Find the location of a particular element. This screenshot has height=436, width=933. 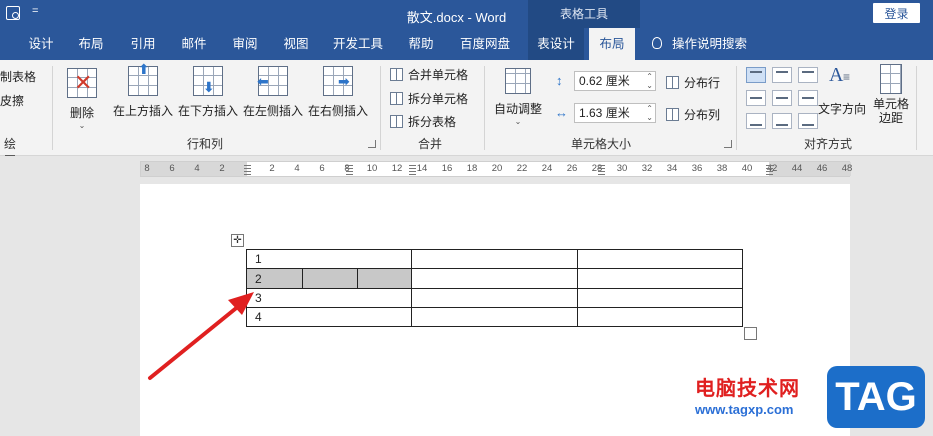

watermark-text: 电脑技术网 is located at coordinates (747, 389).